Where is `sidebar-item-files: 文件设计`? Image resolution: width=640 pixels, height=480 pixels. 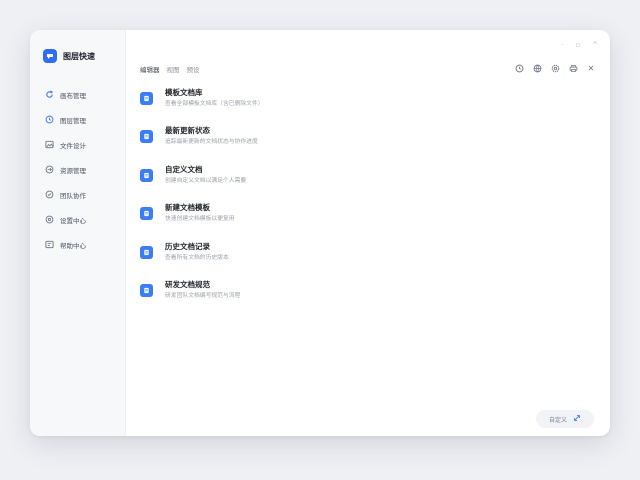 sidebar-item-files: 文件设计 is located at coordinates (65, 144).